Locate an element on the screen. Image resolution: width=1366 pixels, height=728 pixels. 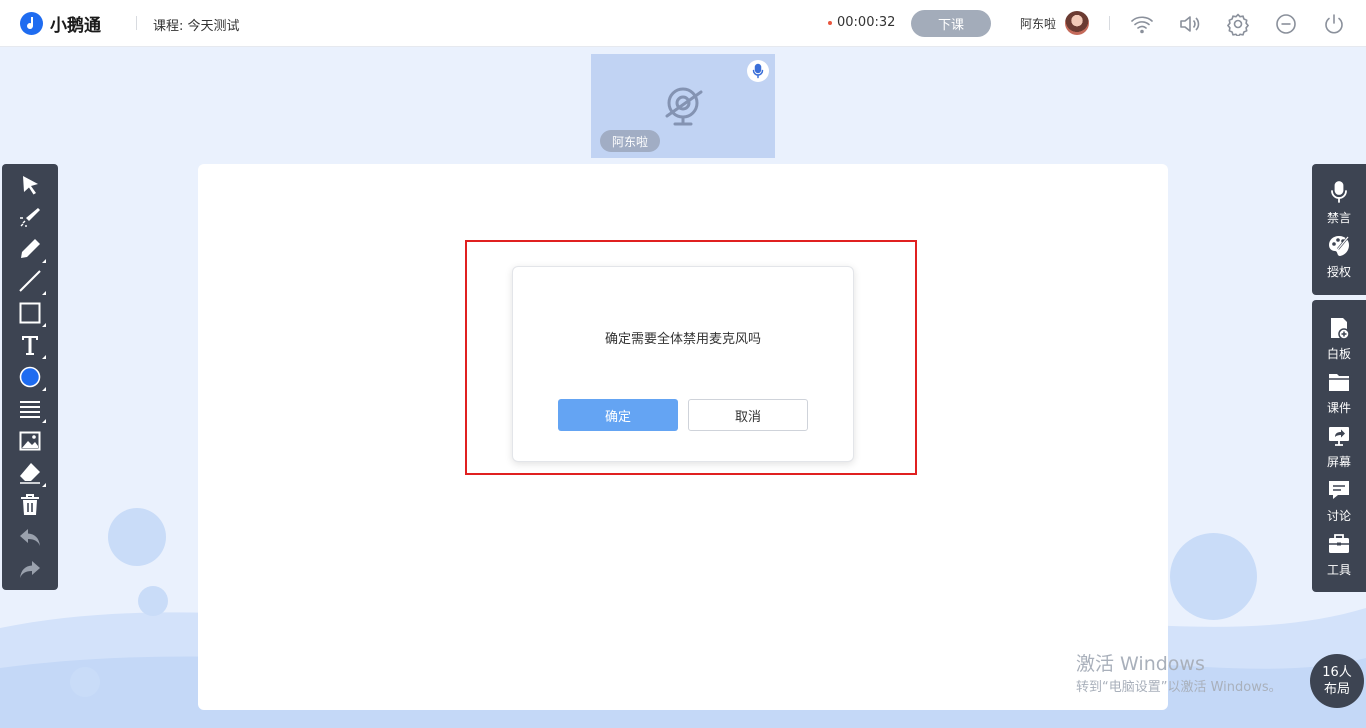
right-panel-features: 白板 课件 屏幕 讨论 工具 is located at coordinates (1339, 446).